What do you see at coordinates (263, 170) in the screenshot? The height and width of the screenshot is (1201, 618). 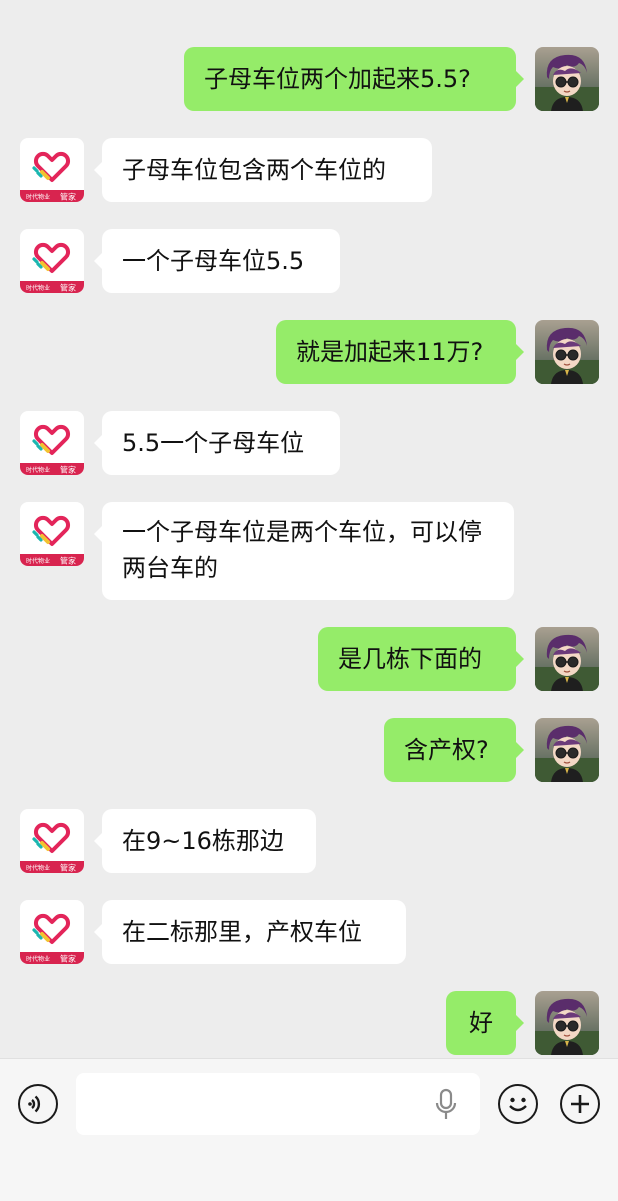 I see `message-bubble: 子母车位包含两个车位的` at bounding box center [263, 170].